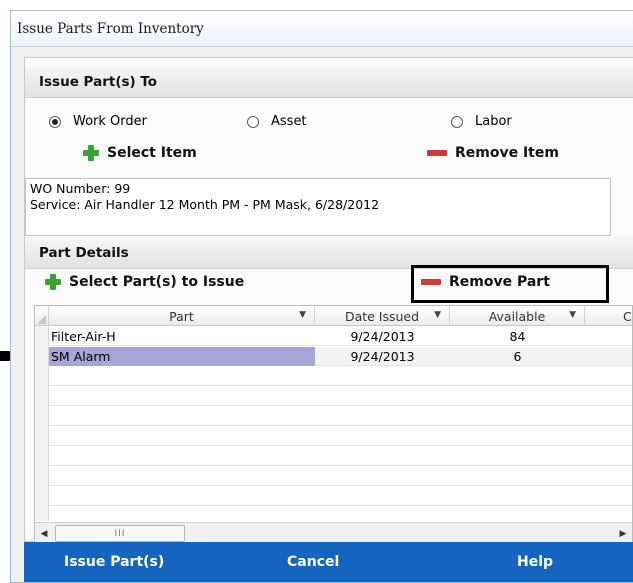 This screenshot has width=633, height=583. Describe the element at coordinates (382, 316) in the screenshot. I see `column-header-date-issued: Date Issued ▼` at that location.